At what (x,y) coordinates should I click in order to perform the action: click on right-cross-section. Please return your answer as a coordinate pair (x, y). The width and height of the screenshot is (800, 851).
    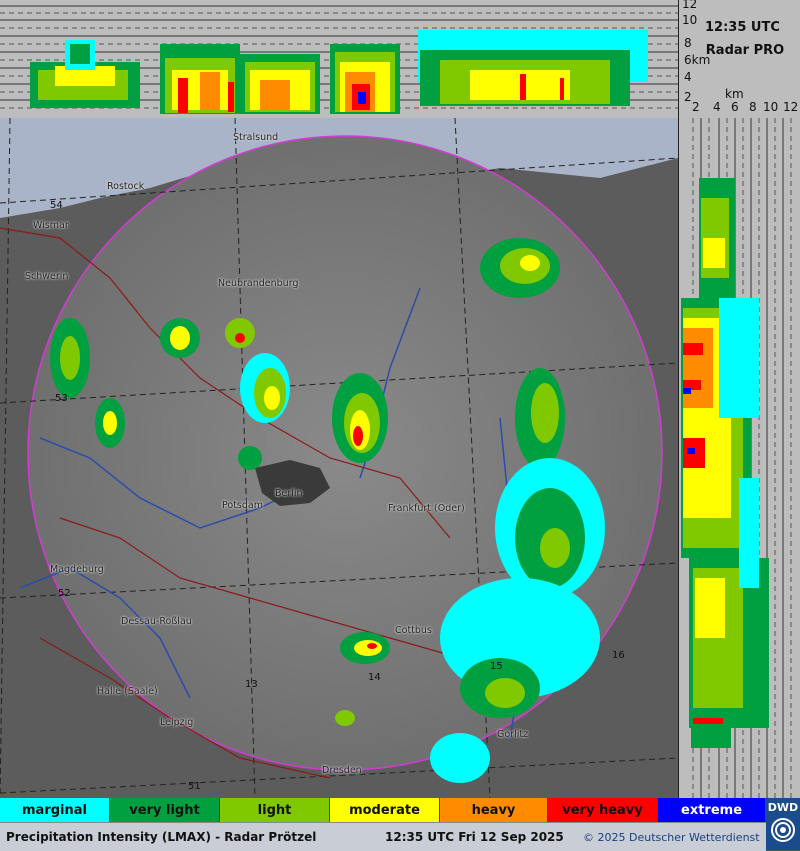
    Looking at the image, I should click on (739, 458).